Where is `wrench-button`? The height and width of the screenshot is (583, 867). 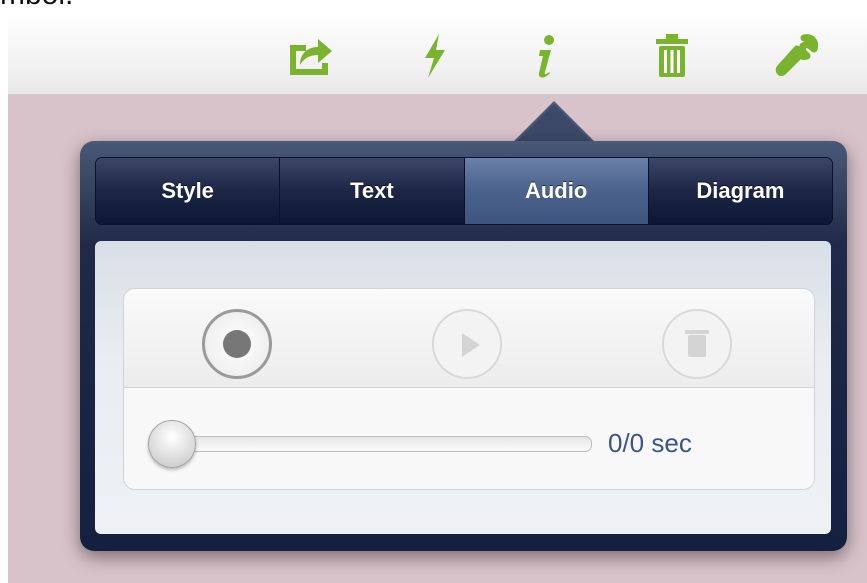
wrench-button is located at coordinates (796, 56).